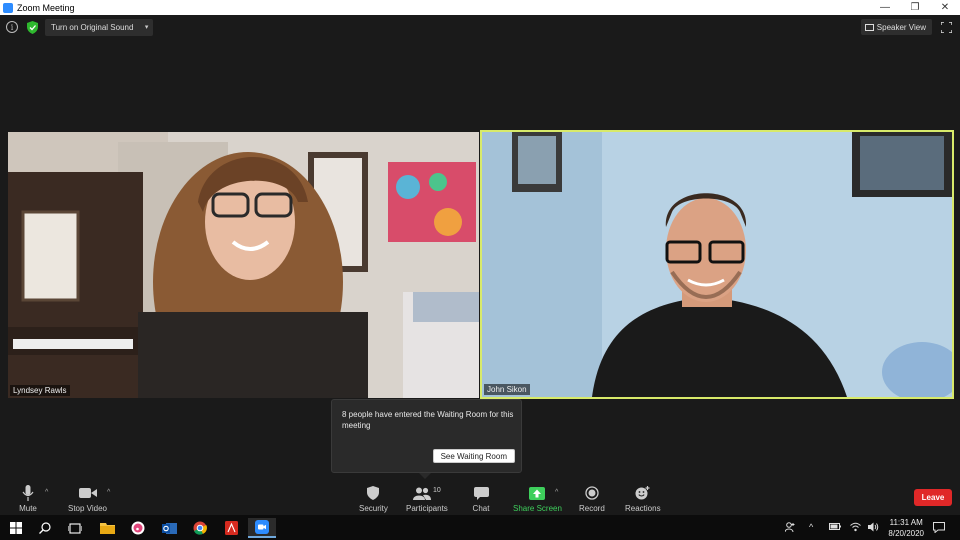 The height and width of the screenshot is (540, 960). Describe the element at coordinates (592, 493) in the screenshot. I see `record-icon` at that location.